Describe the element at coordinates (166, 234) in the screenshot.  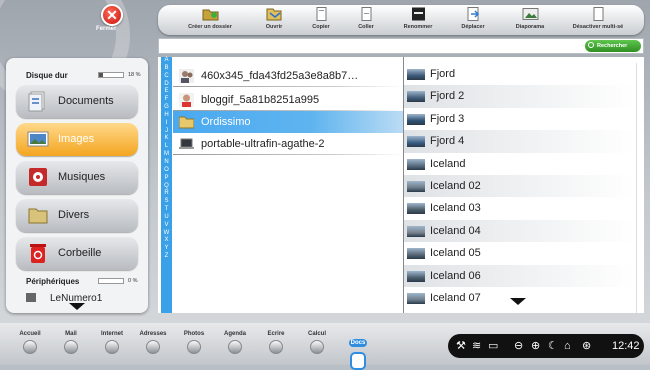
I see `alphabet-letter: W` at that location.